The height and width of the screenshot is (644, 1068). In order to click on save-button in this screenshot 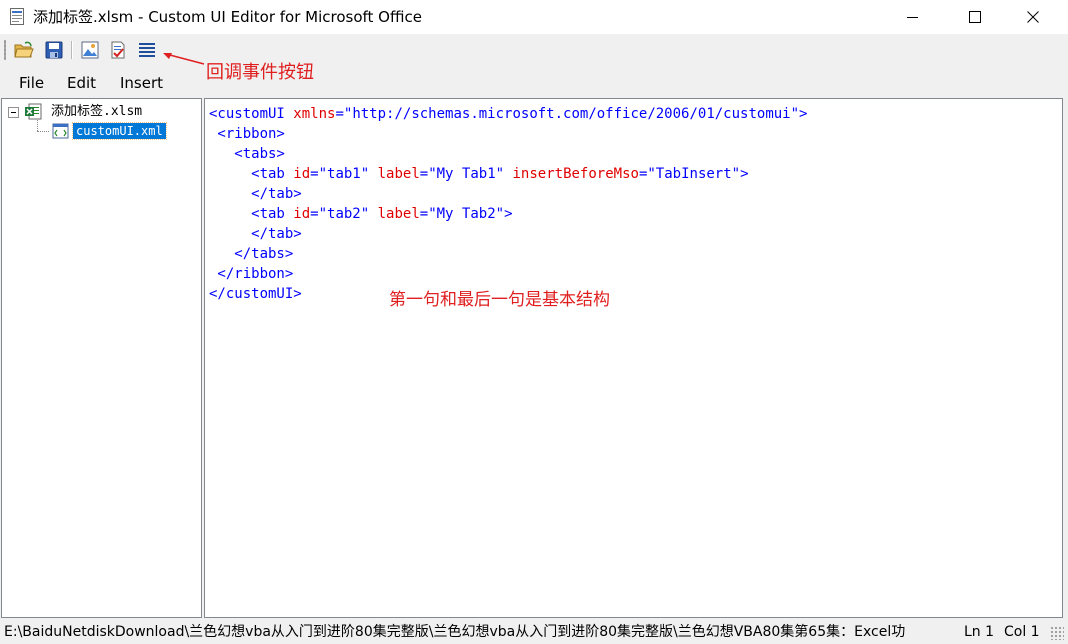, I will do `click(54, 50)`.